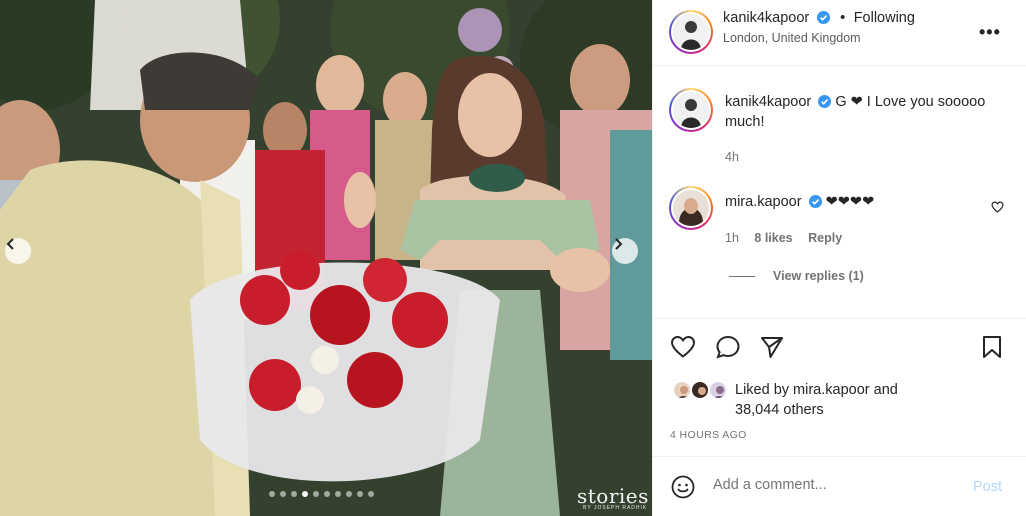 Image resolution: width=1026 pixels, height=516 pixels. What do you see at coordinates (683, 487) in the screenshot?
I see `emoji-icon` at bounding box center [683, 487].